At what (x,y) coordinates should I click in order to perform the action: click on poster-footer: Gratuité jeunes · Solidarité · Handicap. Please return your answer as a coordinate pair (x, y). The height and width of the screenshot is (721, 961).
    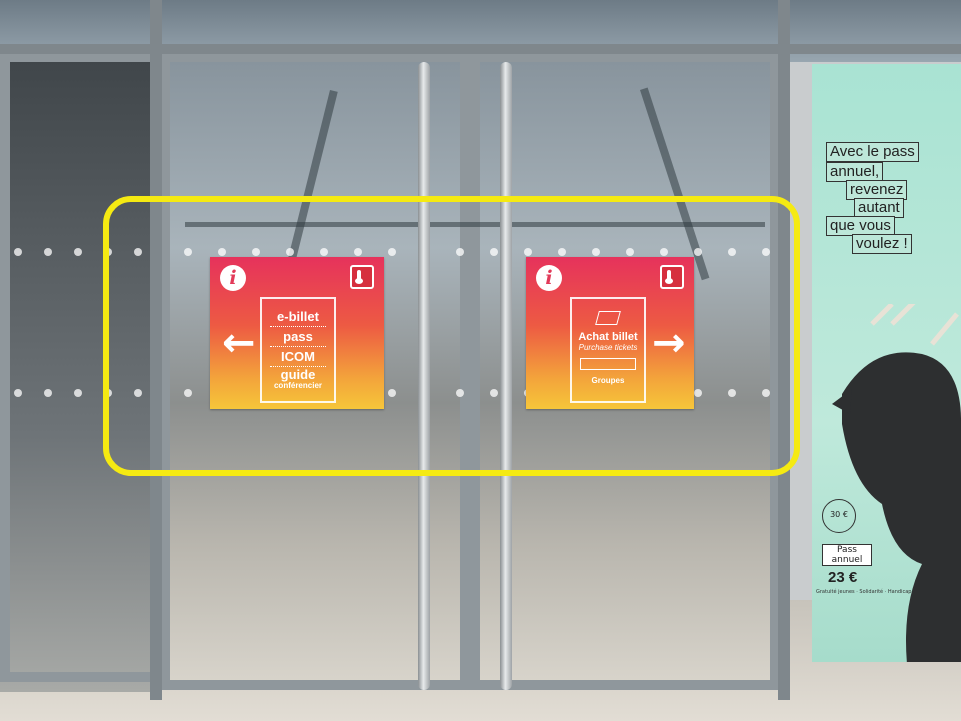
    Looking at the image, I should click on (864, 592).